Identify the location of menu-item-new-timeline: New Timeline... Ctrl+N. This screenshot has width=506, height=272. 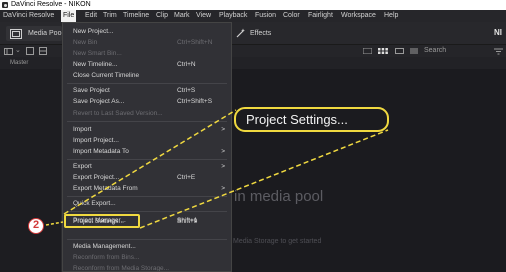
(147, 64).